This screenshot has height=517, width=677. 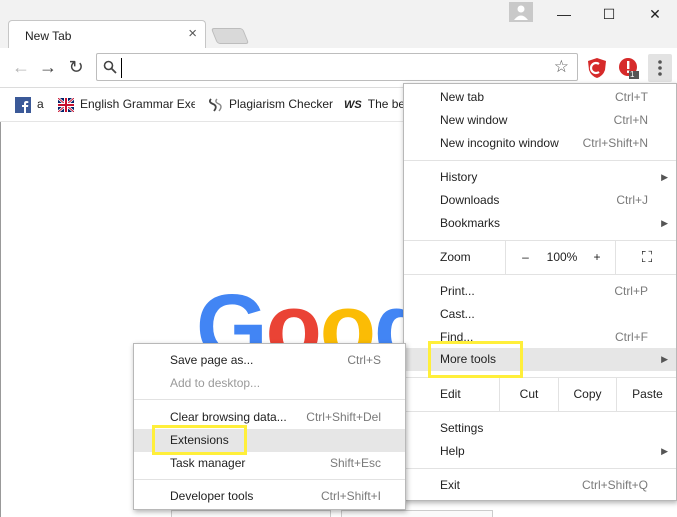 I want to click on maximize-button: ☐, so click(x=609, y=14).